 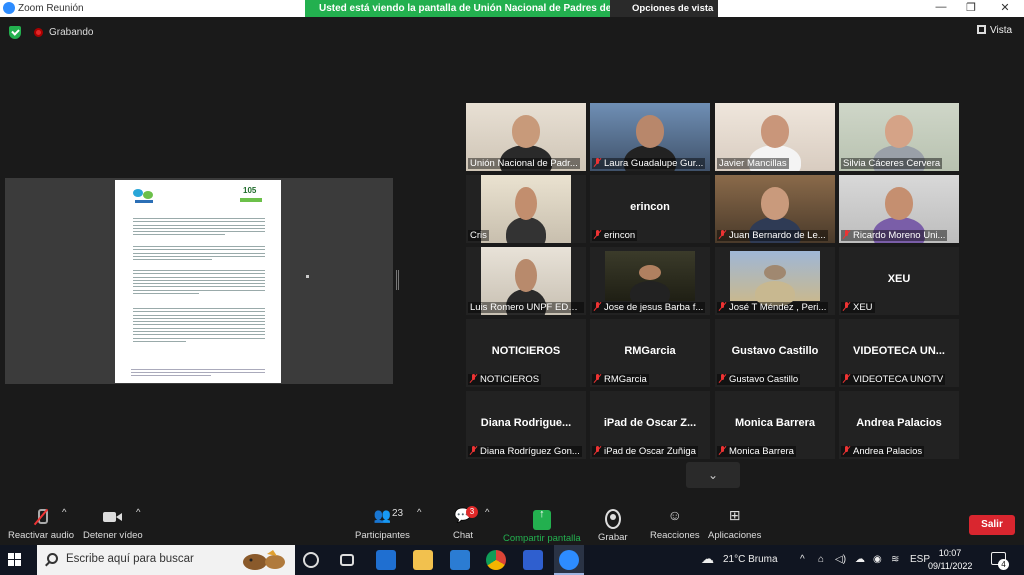 I want to click on task-view-icon, so click(x=347, y=560).